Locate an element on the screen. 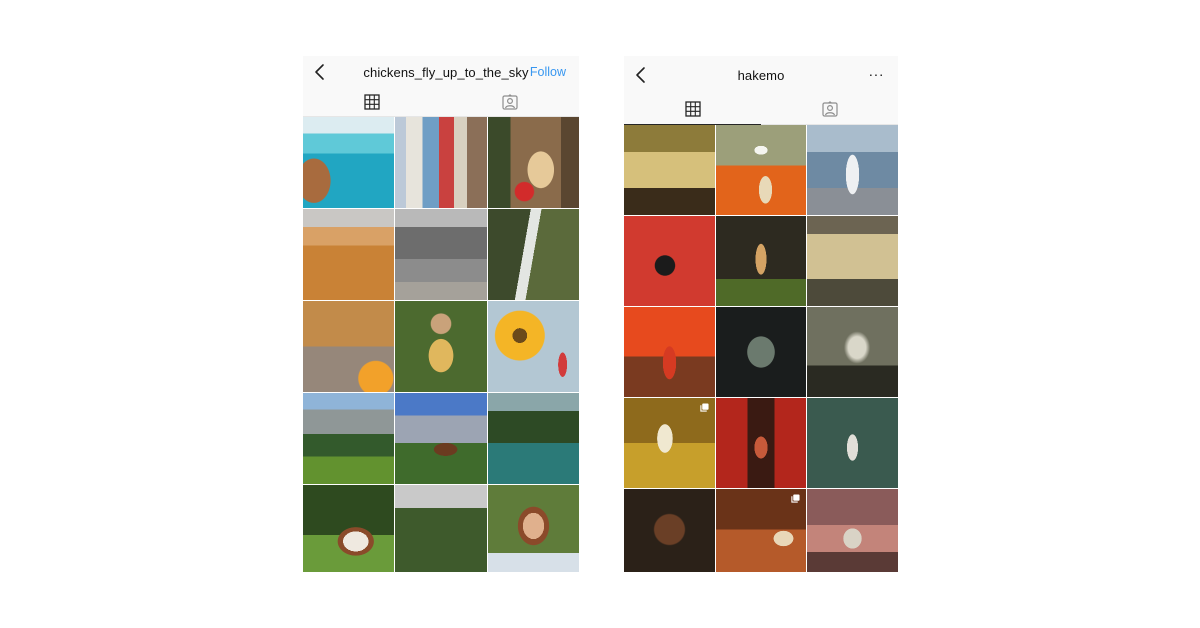 This screenshot has height=628, width=1200. profile-header: hakemo ··· is located at coordinates (761, 75).